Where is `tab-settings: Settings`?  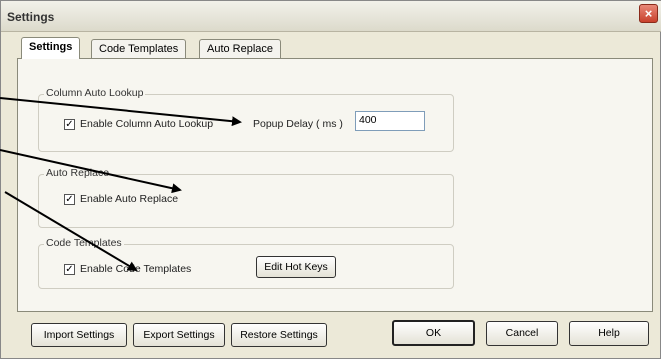 tab-settings: Settings is located at coordinates (51, 48).